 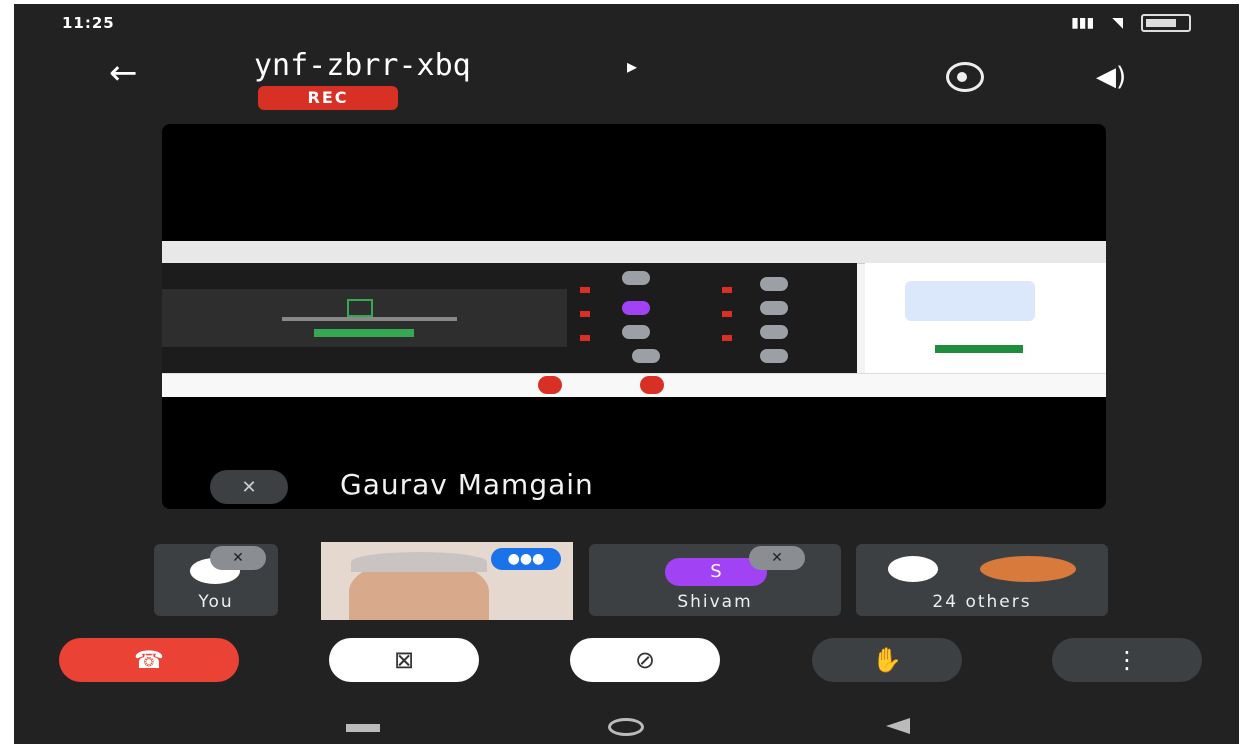 What do you see at coordinates (360, 308) in the screenshot?
I see `present-icon` at bounding box center [360, 308].